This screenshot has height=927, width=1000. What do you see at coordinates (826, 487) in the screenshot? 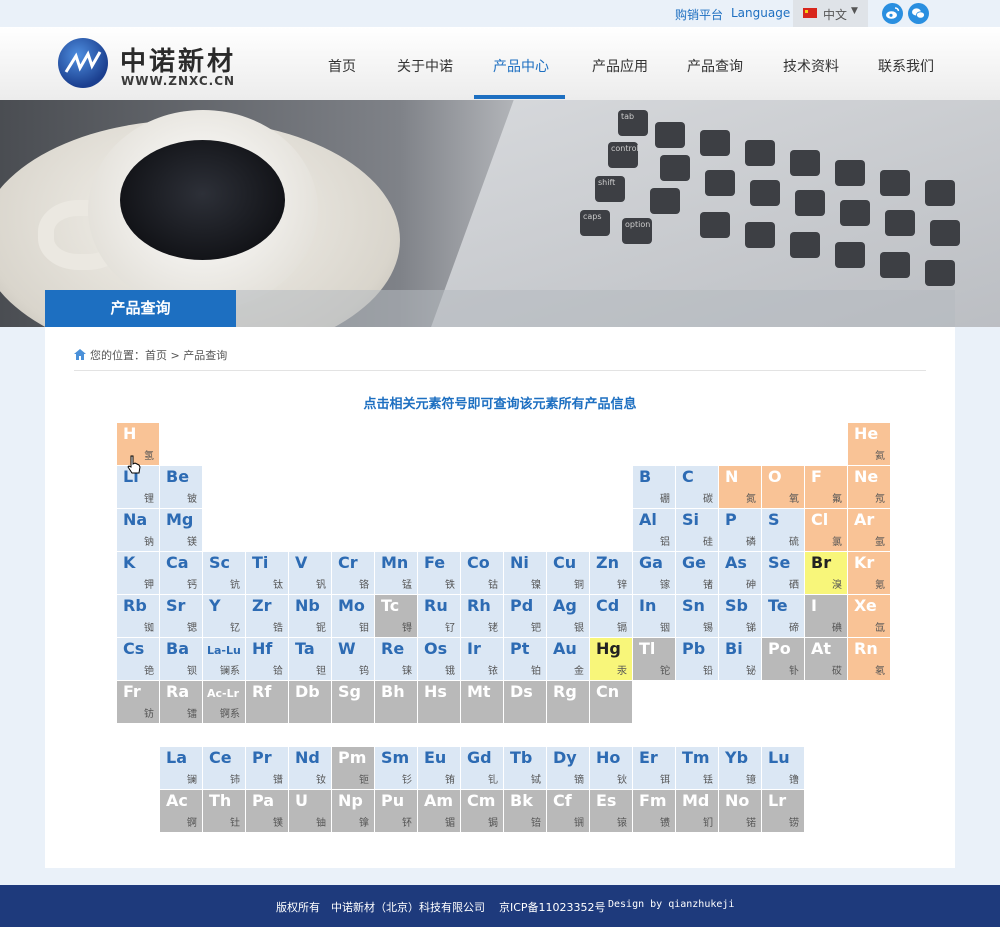
I see `element-f: F氟` at bounding box center [826, 487].